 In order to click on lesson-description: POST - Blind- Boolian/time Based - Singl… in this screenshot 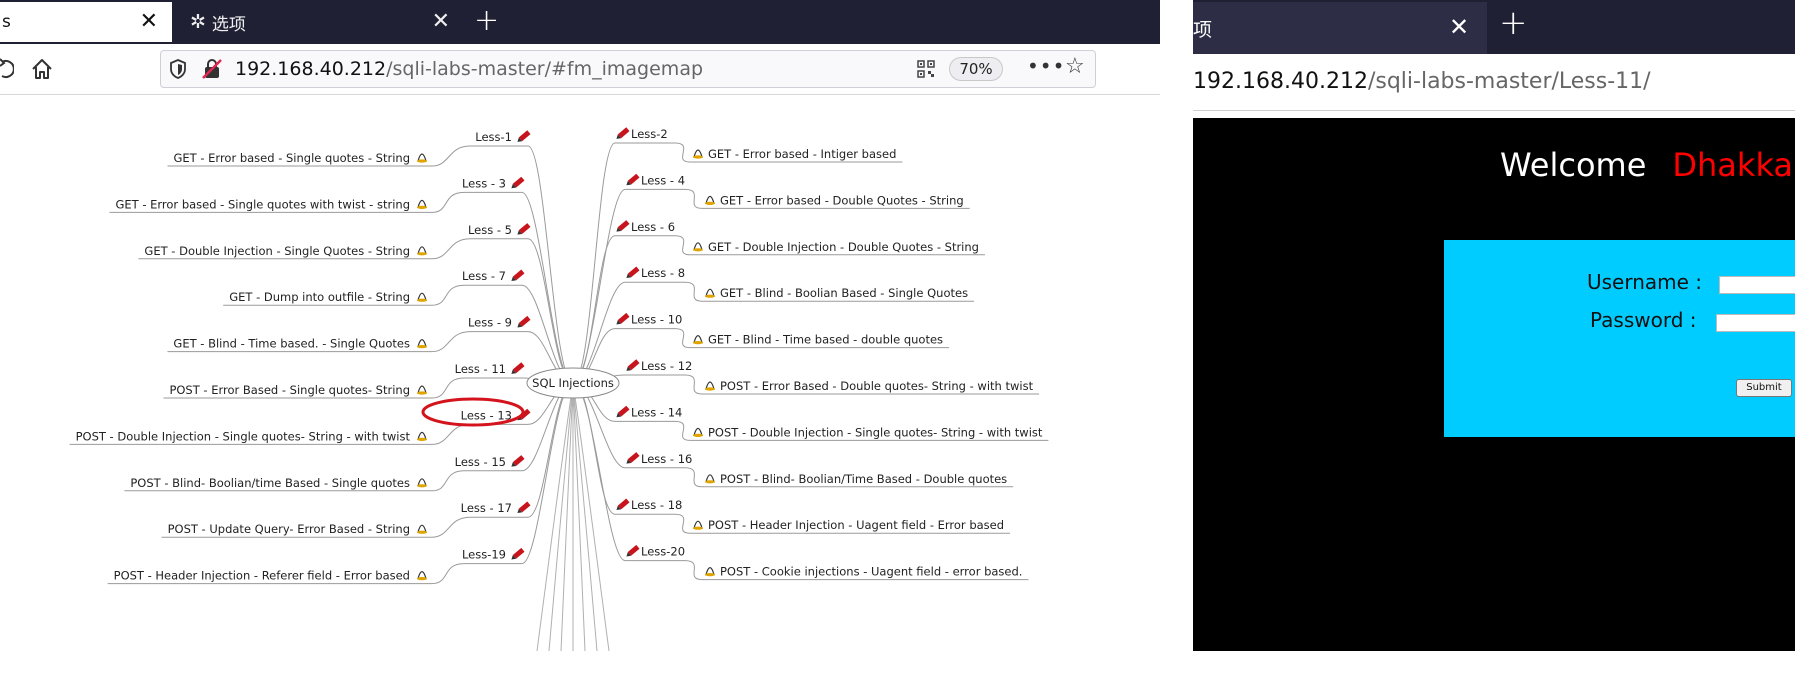, I will do `click(270, 483)`.